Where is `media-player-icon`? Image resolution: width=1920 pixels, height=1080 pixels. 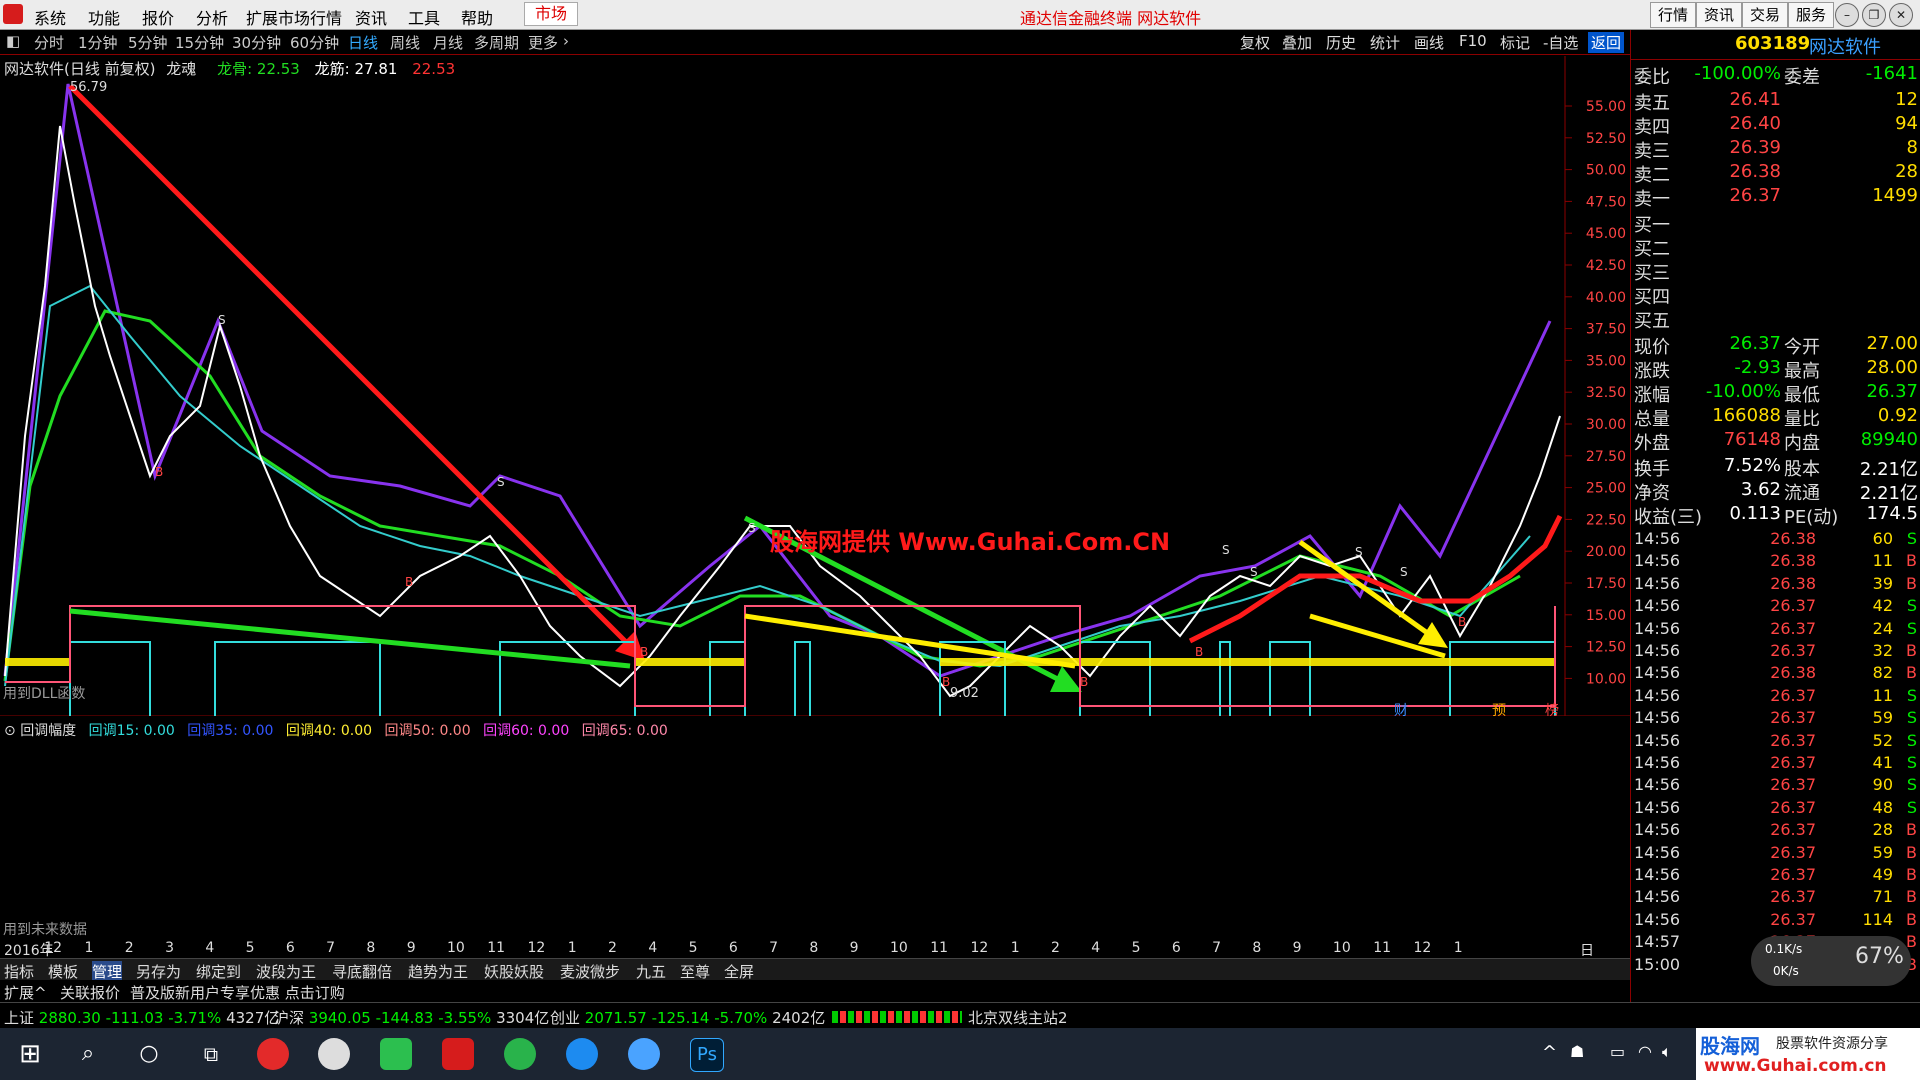
media-player-icon is located at coordinates (396, 1054).